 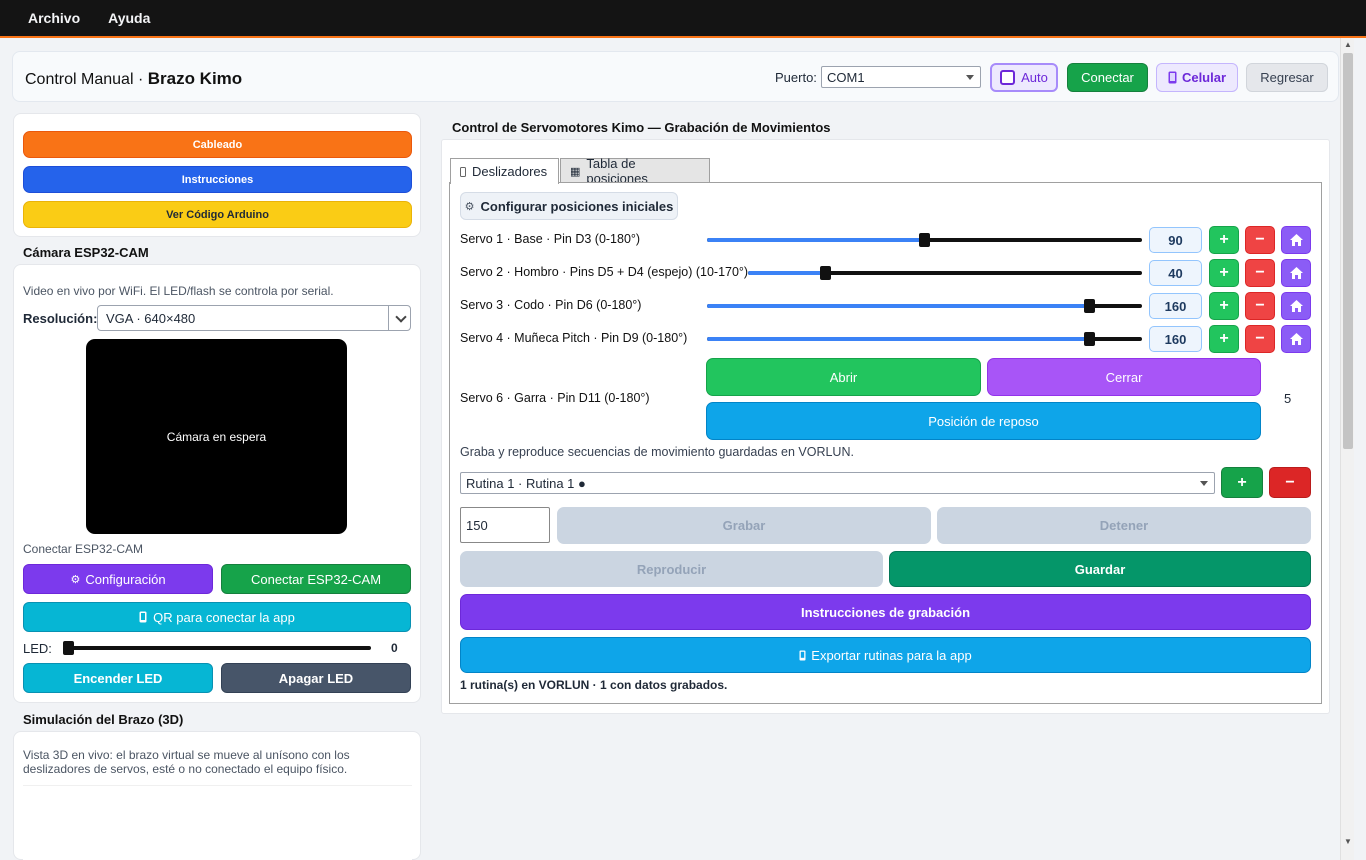 What do you see at coordinates (569, 206) in the screenshot?
I see `config-initial-button: ⚙ Configurar posiciones iniciales` at bounding box center [569, 206].